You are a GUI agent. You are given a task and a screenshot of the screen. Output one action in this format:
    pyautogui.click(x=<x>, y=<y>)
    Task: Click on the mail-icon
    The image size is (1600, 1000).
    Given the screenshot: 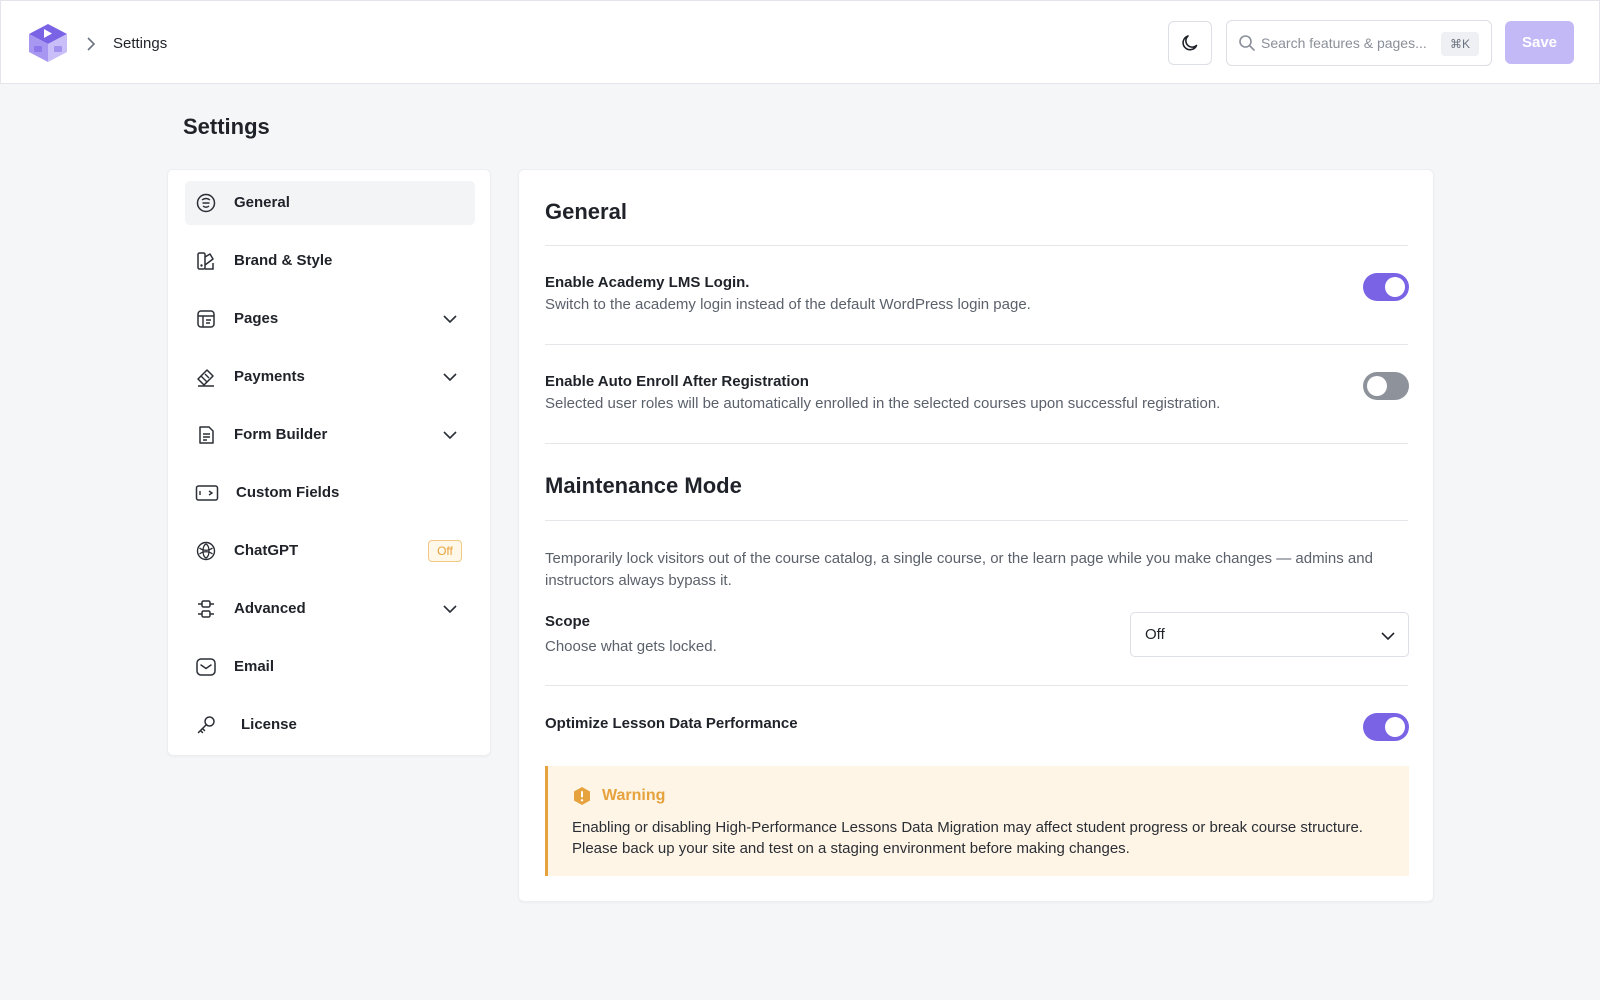 What is the action you would take?
    pyautogui.click(x=206, y=667)
    